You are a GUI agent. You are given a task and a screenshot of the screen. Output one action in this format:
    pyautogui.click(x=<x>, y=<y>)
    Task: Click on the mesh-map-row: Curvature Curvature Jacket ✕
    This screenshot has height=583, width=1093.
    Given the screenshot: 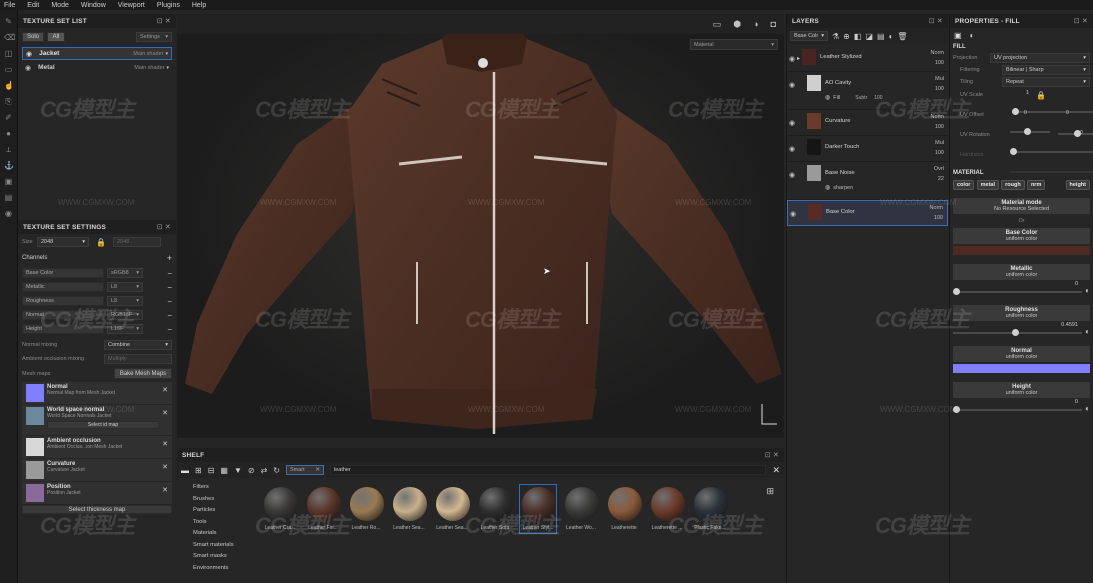 What is the action you would take?
    pyautogui.click(x=97, y=470)
    